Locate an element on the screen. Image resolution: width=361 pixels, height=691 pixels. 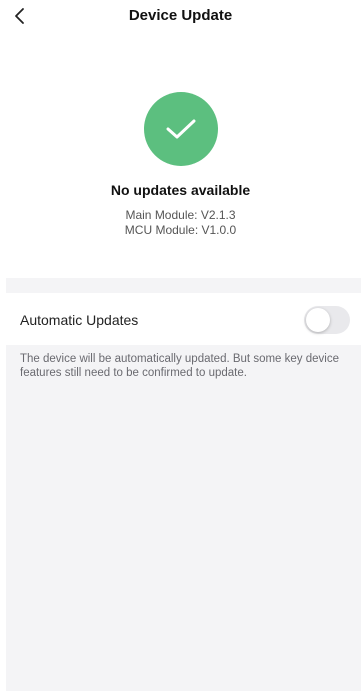
status-title: No updates available is located at coordinates (180, 190).